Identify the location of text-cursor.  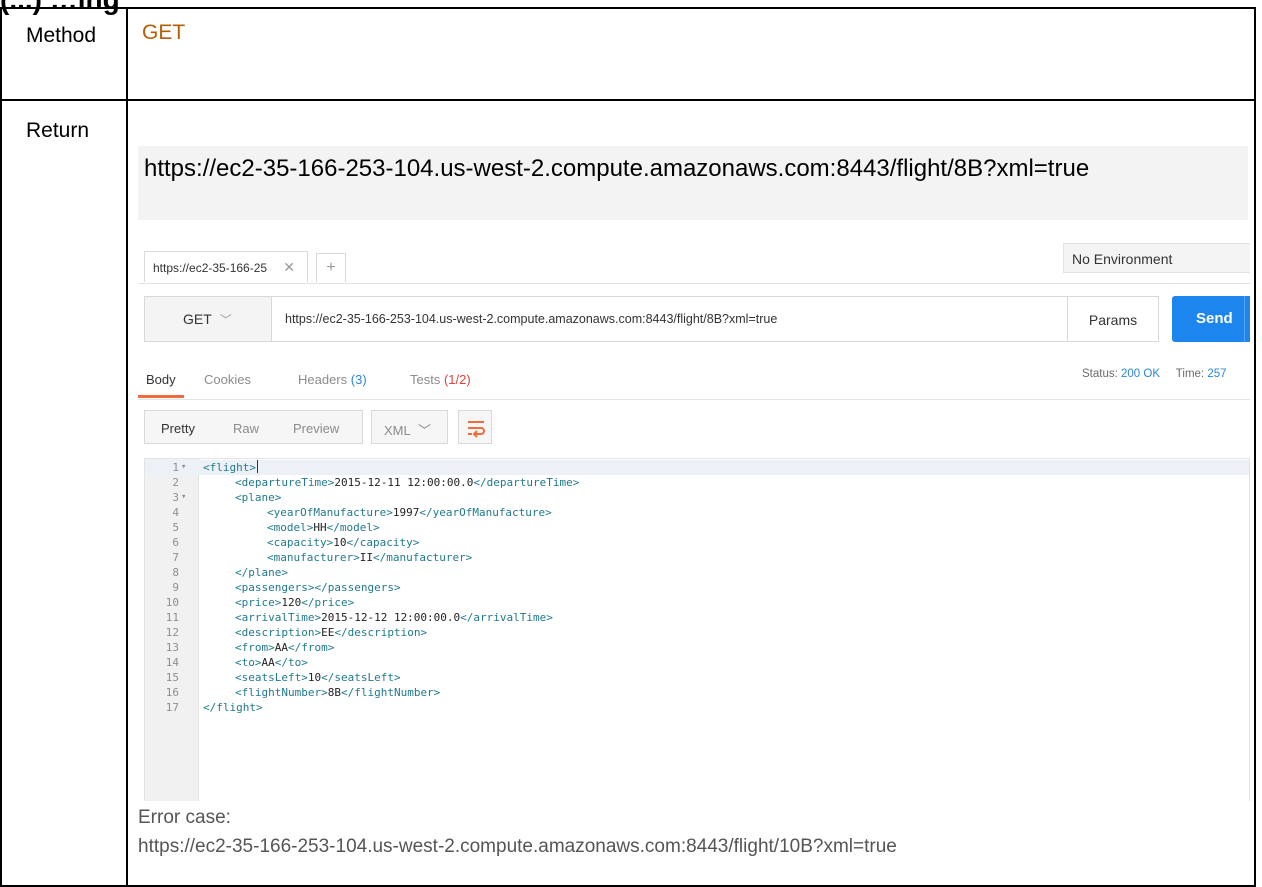
(257, 466).